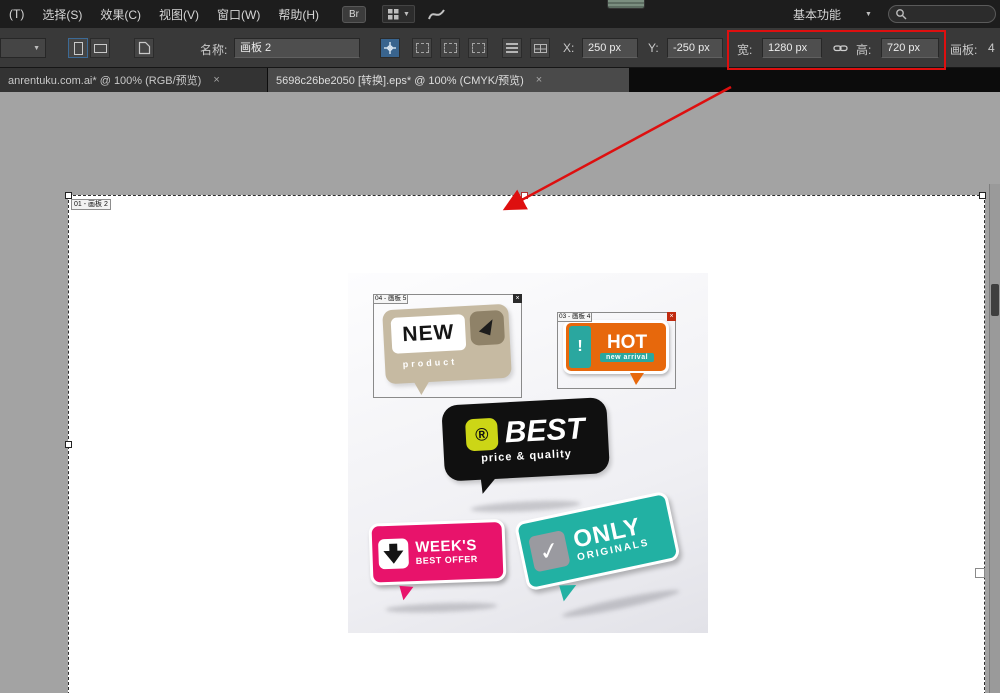  What do you see at coordinates (450, 48) in the screenshot?
I see `show-cross-hairs-button` at bounding box center [450, 48].